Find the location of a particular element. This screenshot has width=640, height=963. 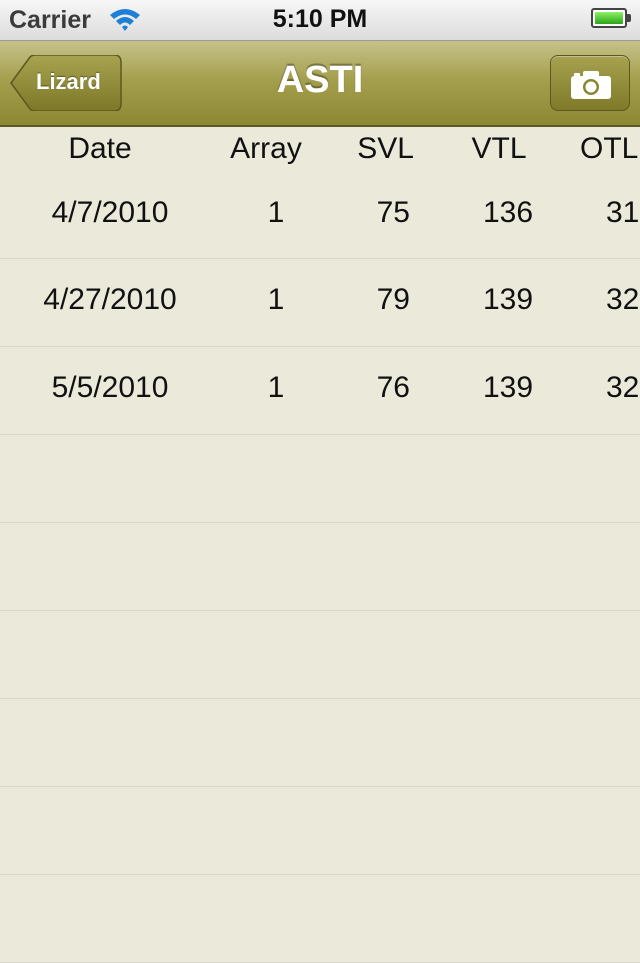

battery-icon is located at coordinates (609, 18).